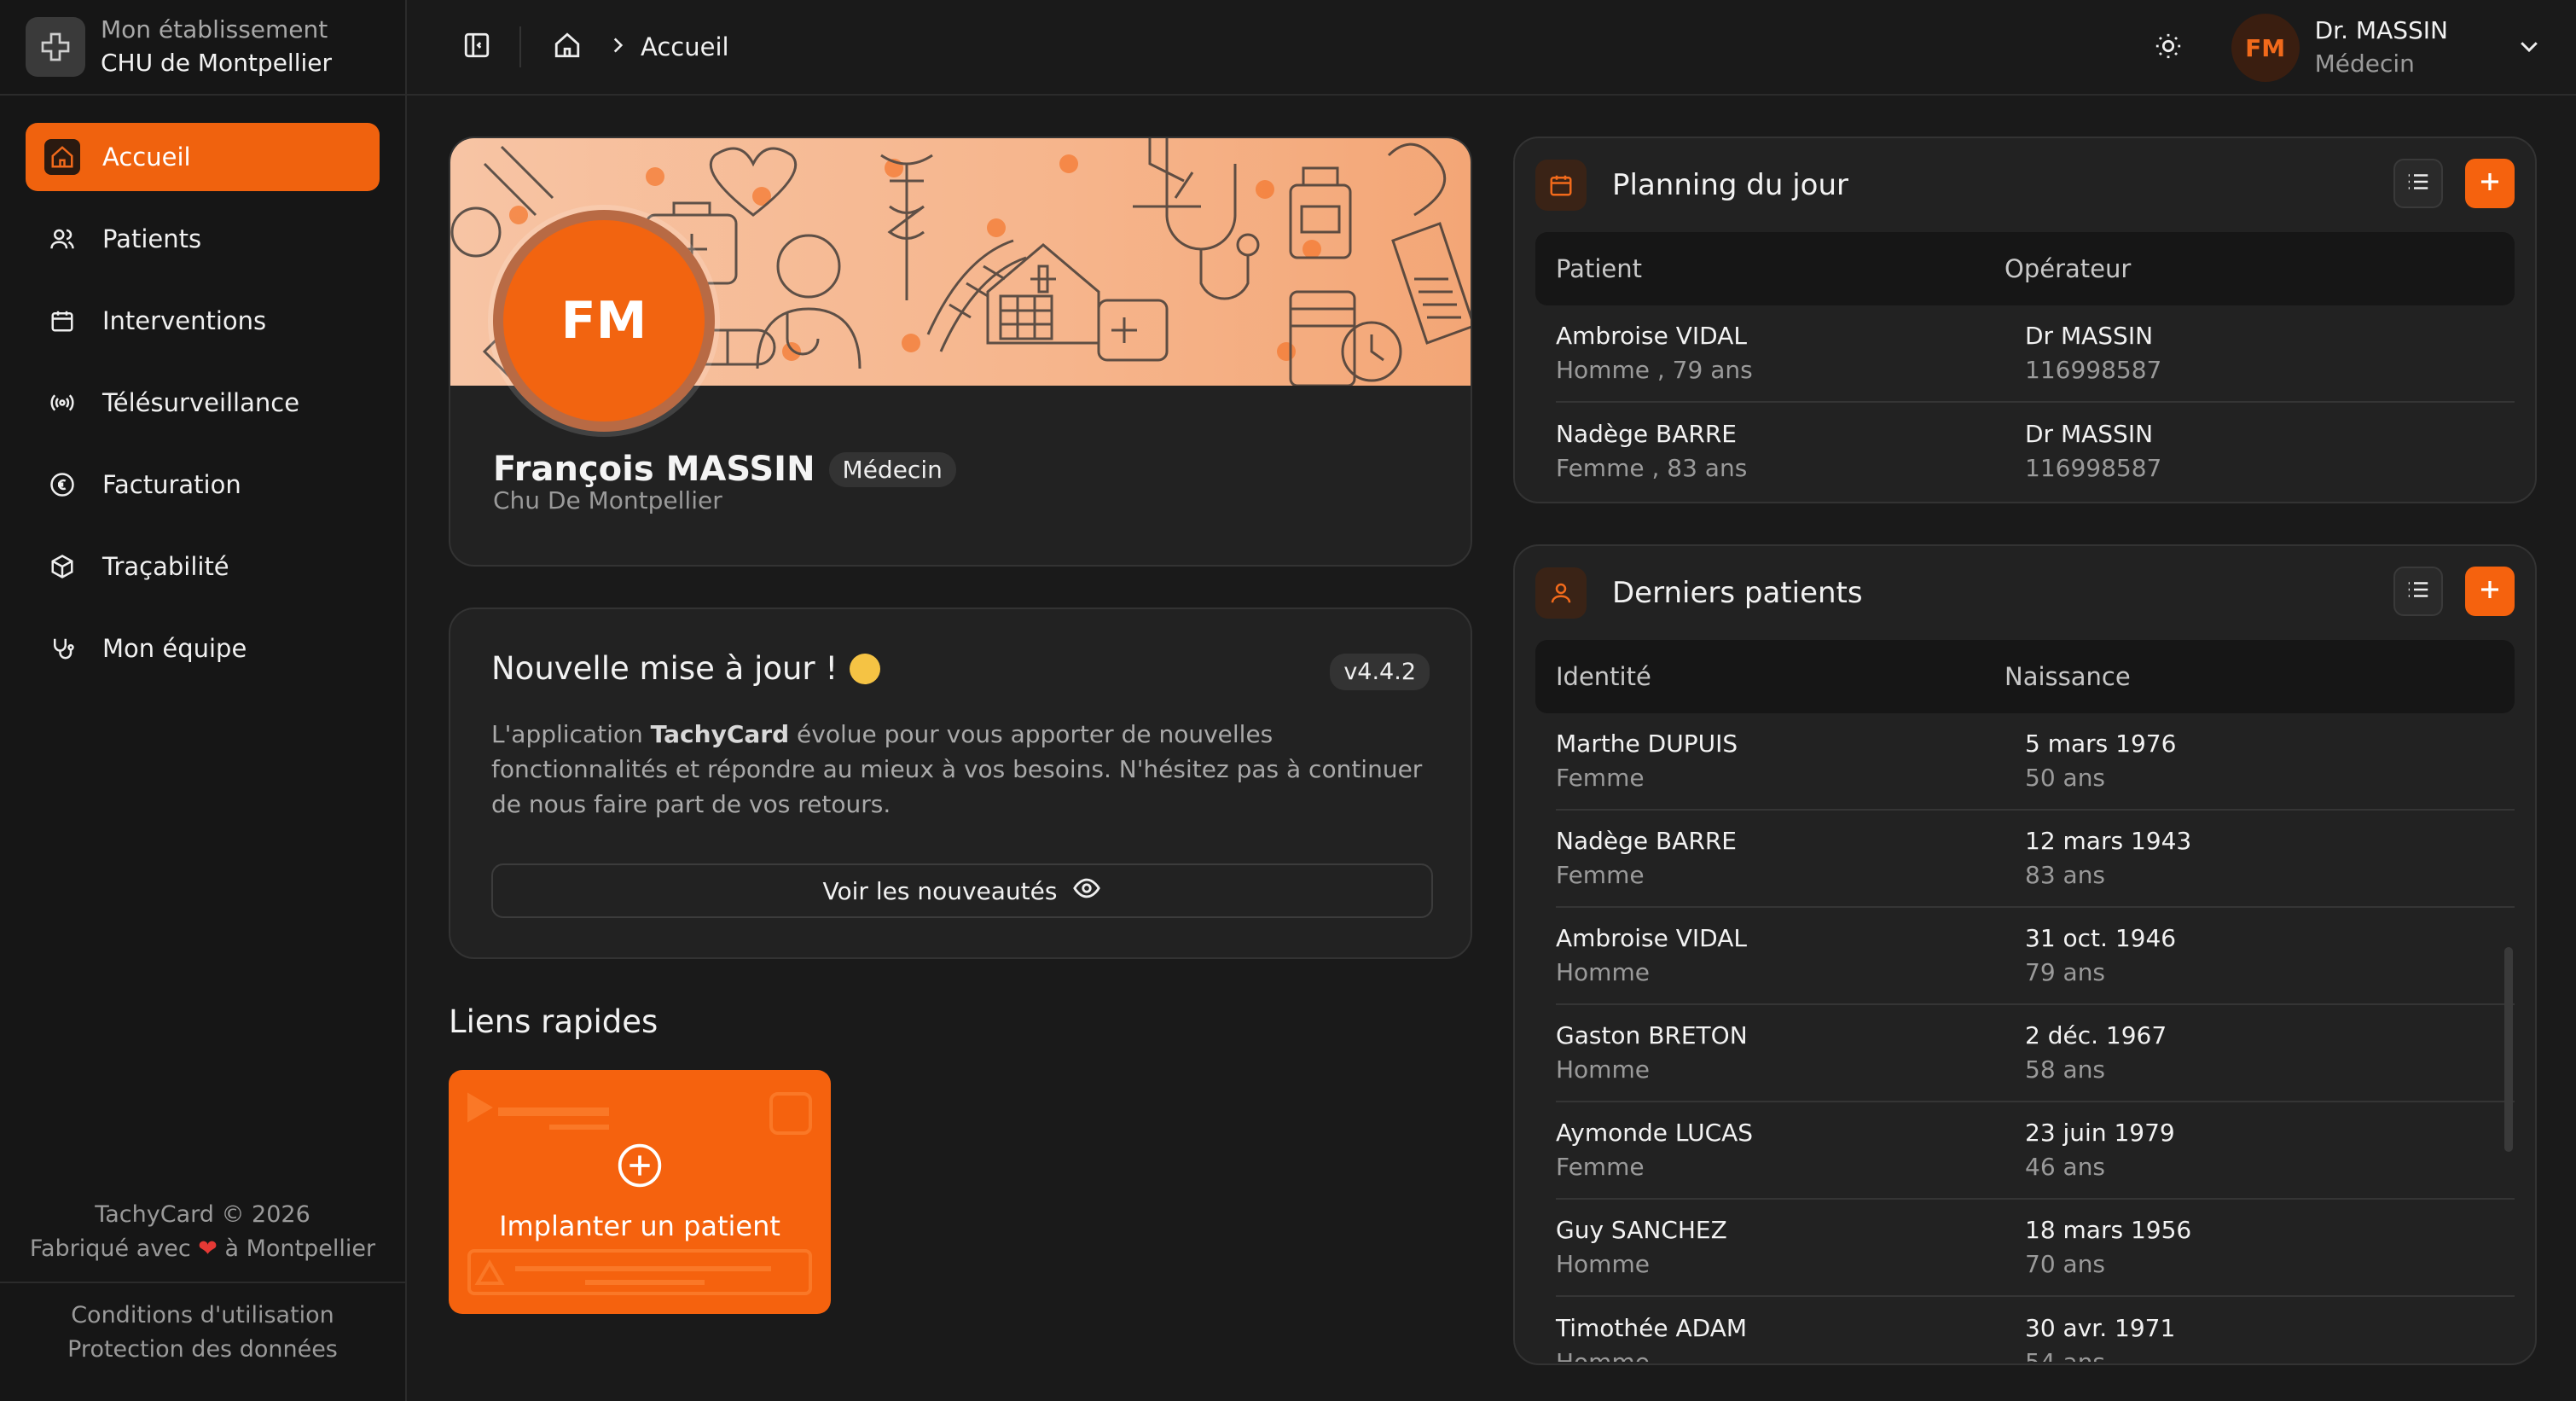  I want to click on view-updates-button: Voir les nouveautés, so click(962, 890).